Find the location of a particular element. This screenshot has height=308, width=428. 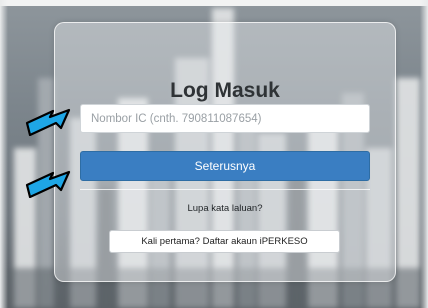

top-edge is located at coordinates (214, 3).